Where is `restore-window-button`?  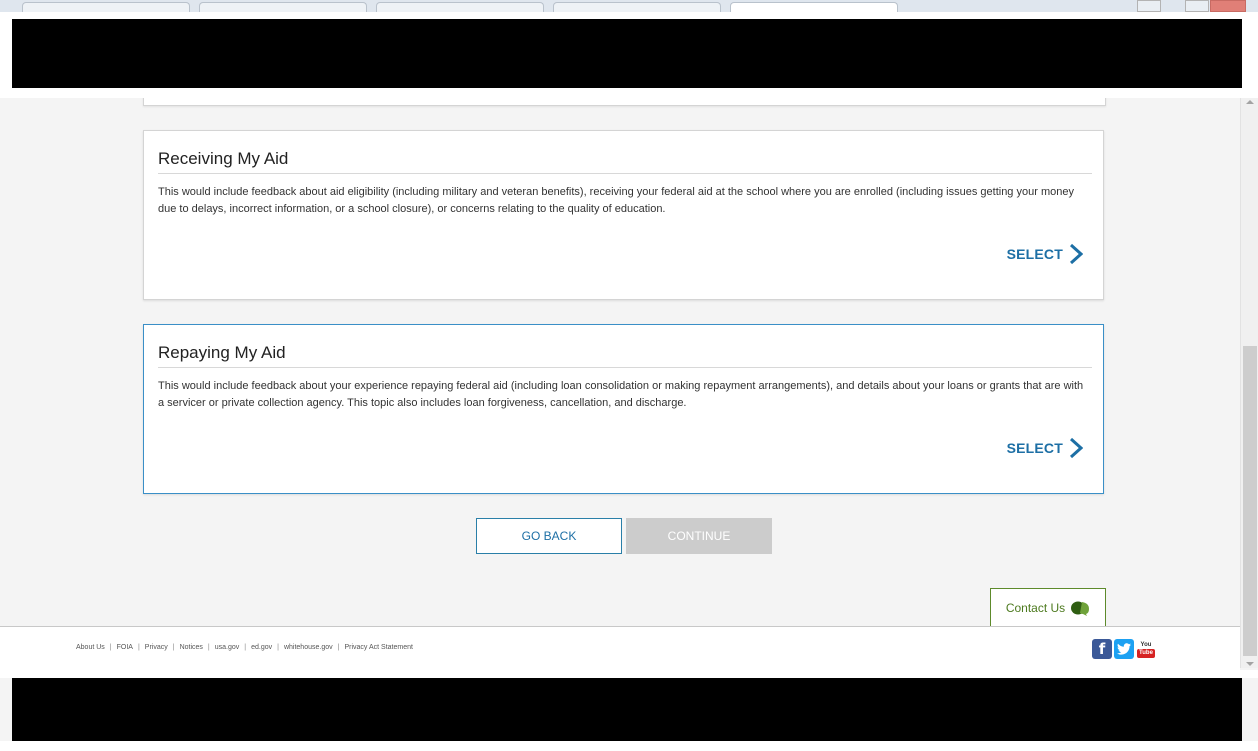
restore-window-button is located at coordinates (1197, 6).